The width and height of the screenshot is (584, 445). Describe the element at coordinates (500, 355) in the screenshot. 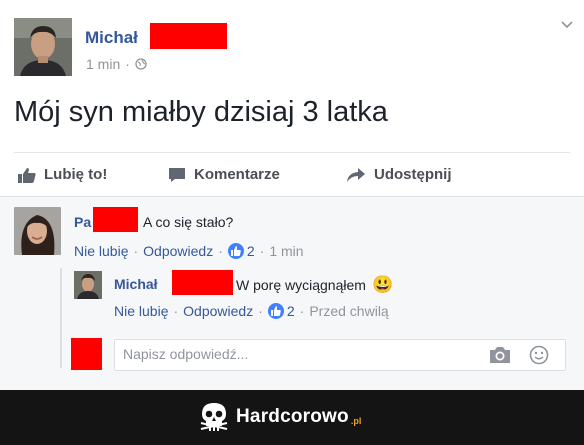

I see `camera-icon` at that location.